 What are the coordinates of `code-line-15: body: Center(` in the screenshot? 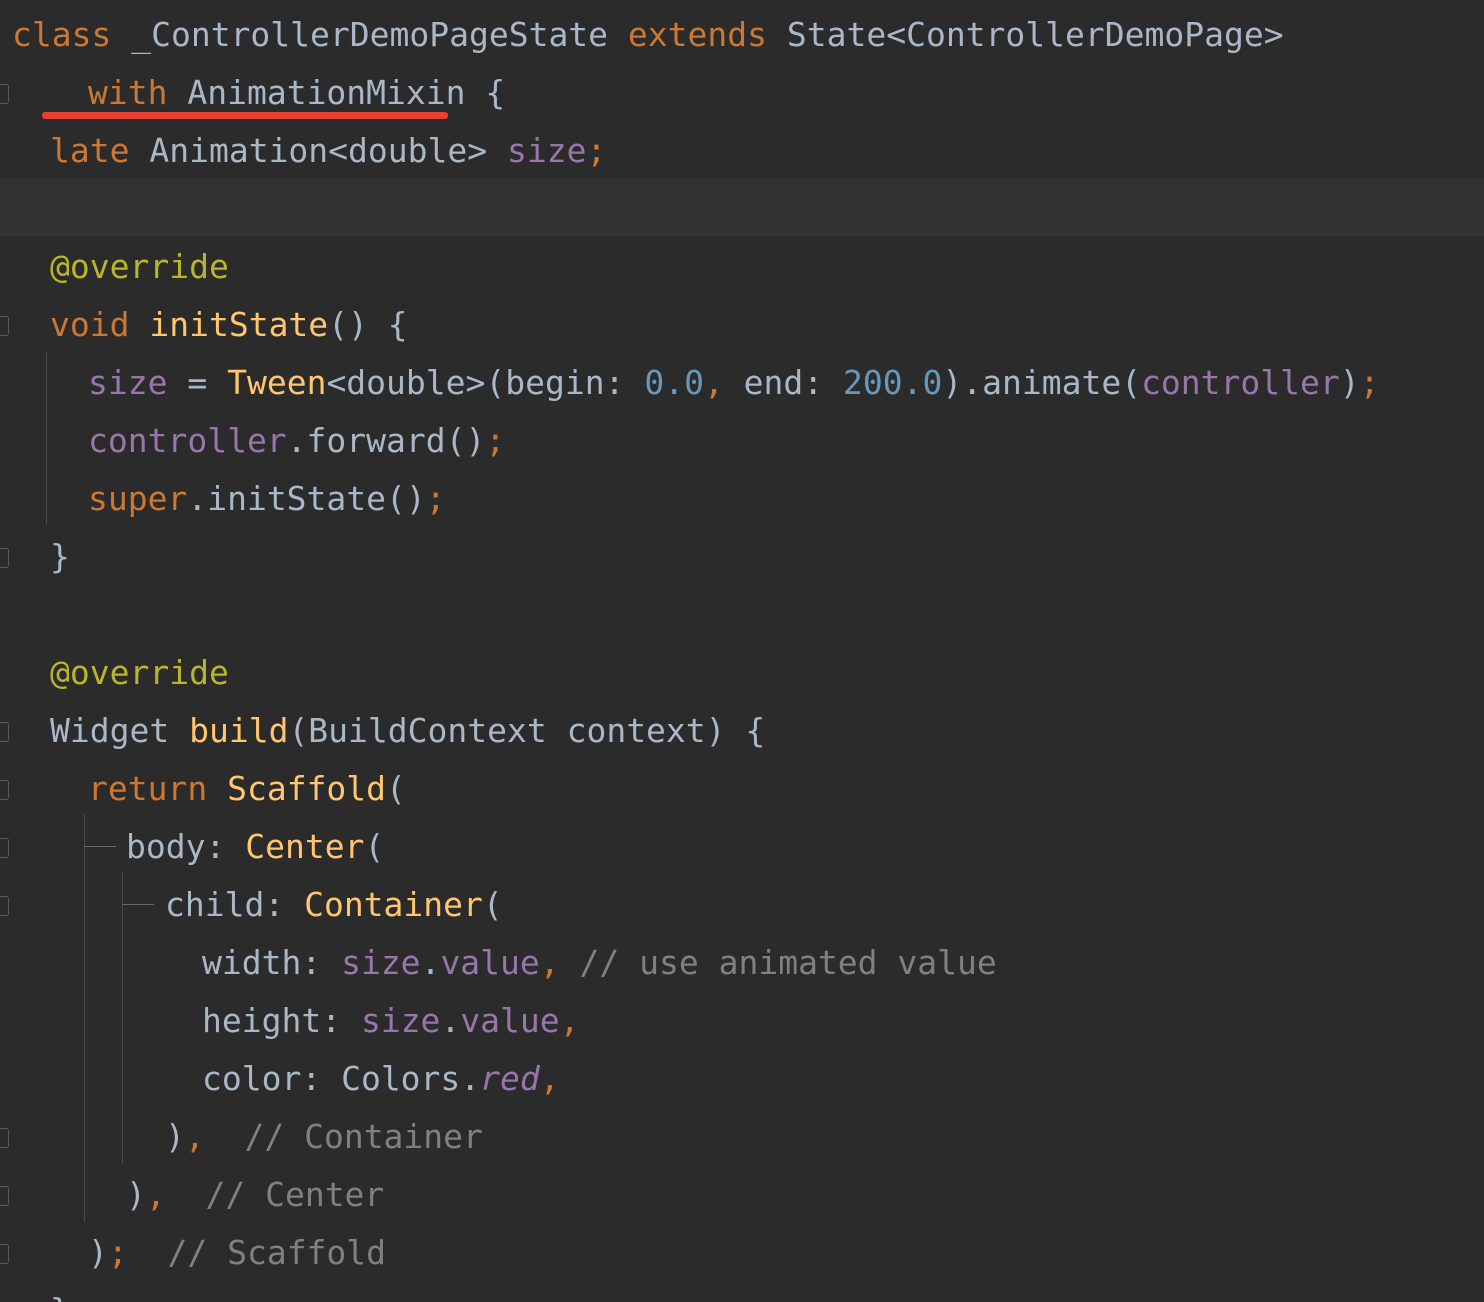 It's located at (742, 847).